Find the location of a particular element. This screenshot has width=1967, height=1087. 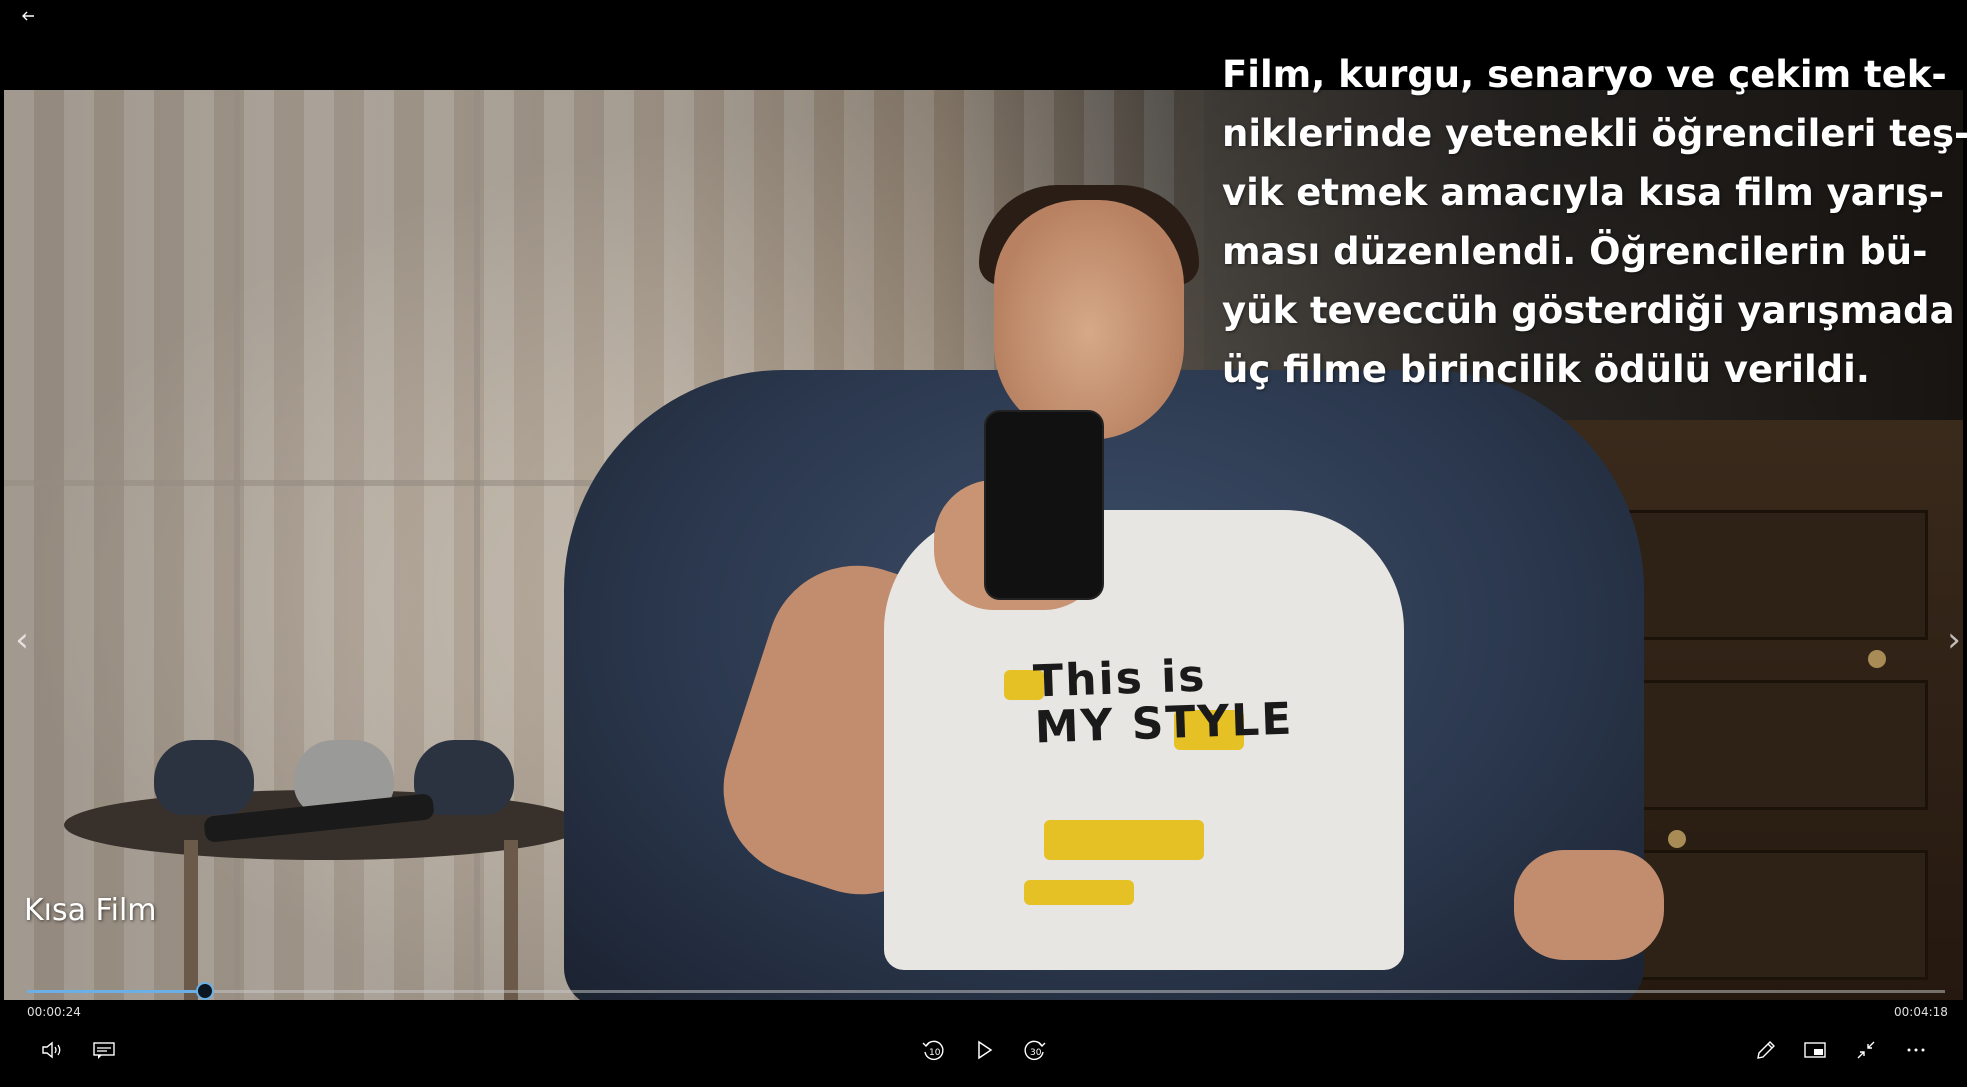

more-icon is located at coordinates (1916, 1050).